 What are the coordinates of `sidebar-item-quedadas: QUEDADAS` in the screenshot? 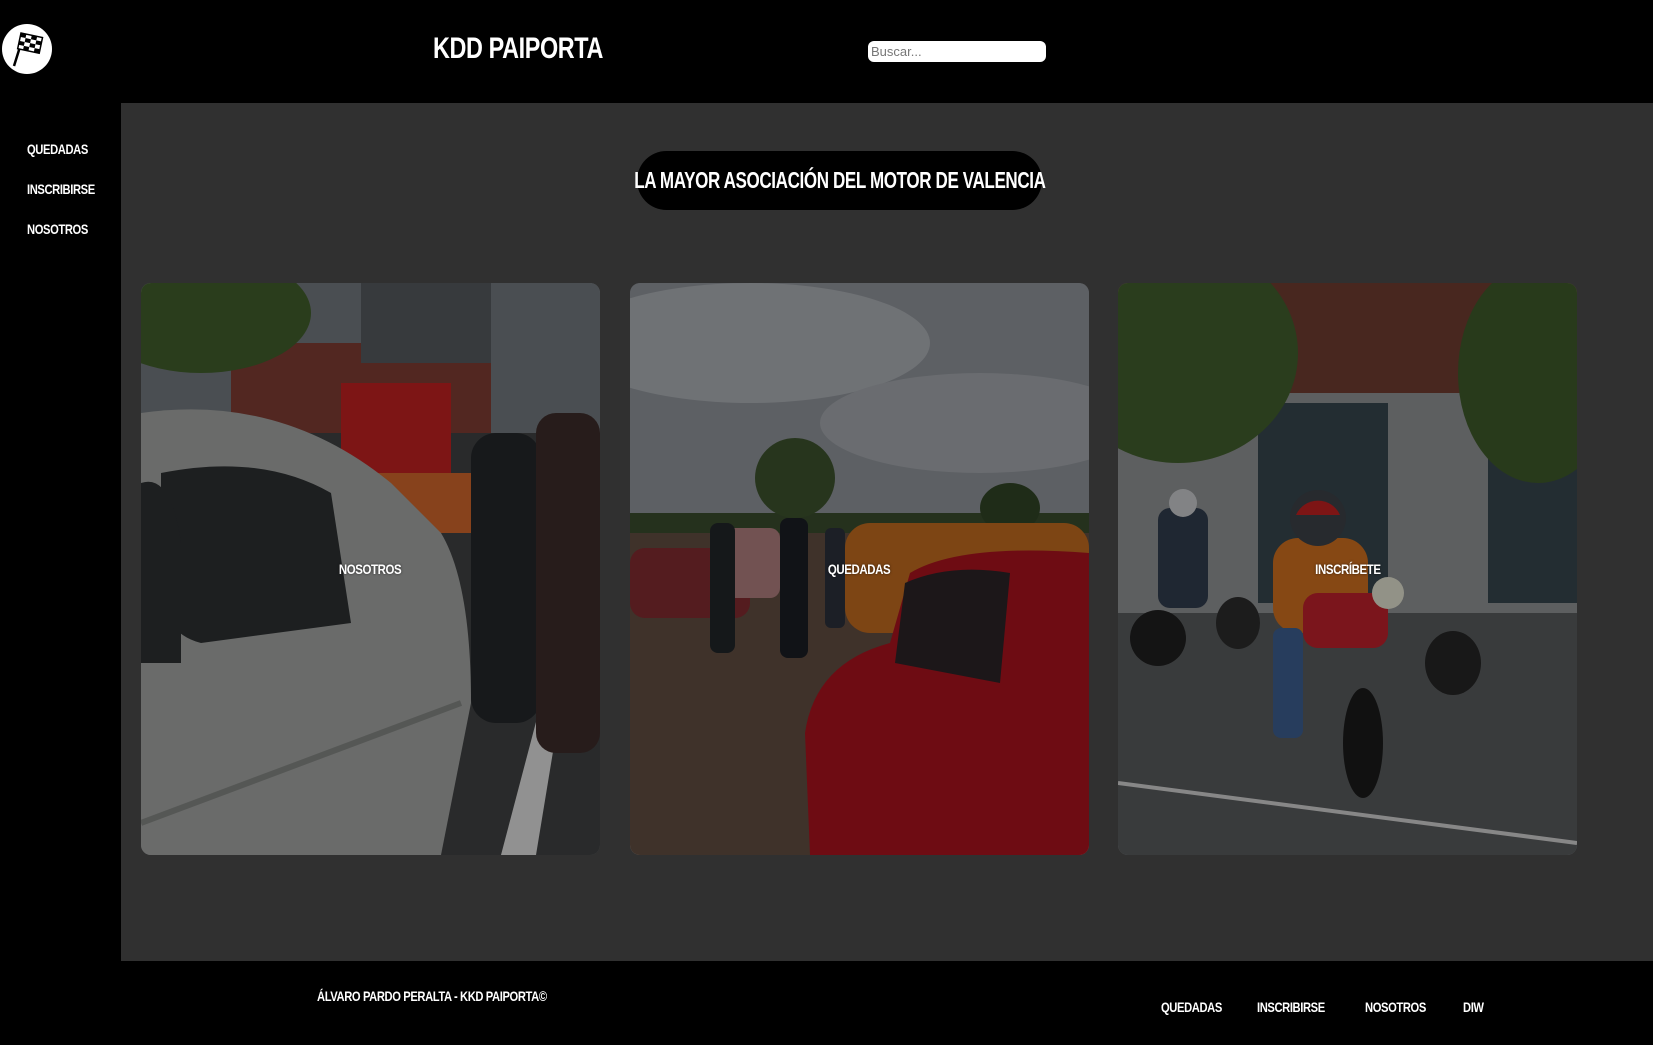 It's located at (57, 149).